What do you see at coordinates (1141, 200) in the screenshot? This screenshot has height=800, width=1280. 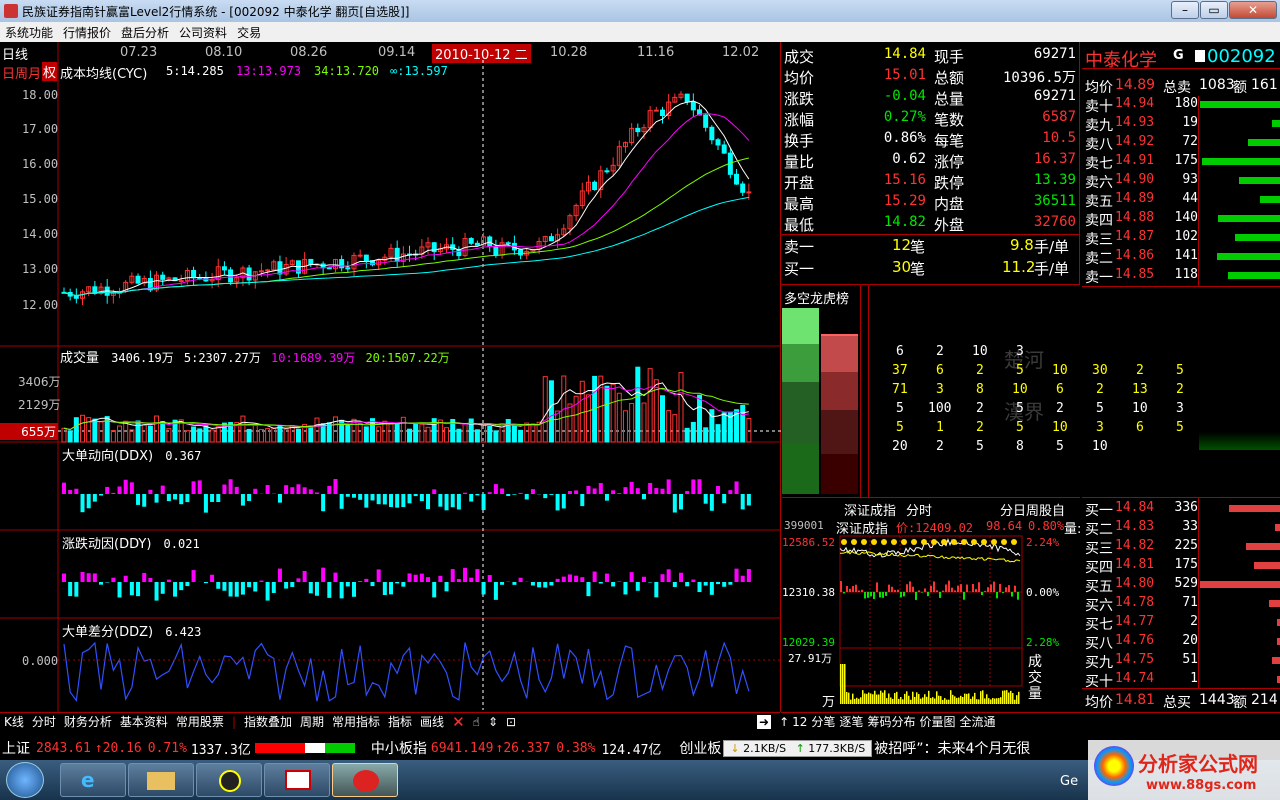 I see `asks-row: 卖五 14.89 44` at bounding box center [1141, 200].